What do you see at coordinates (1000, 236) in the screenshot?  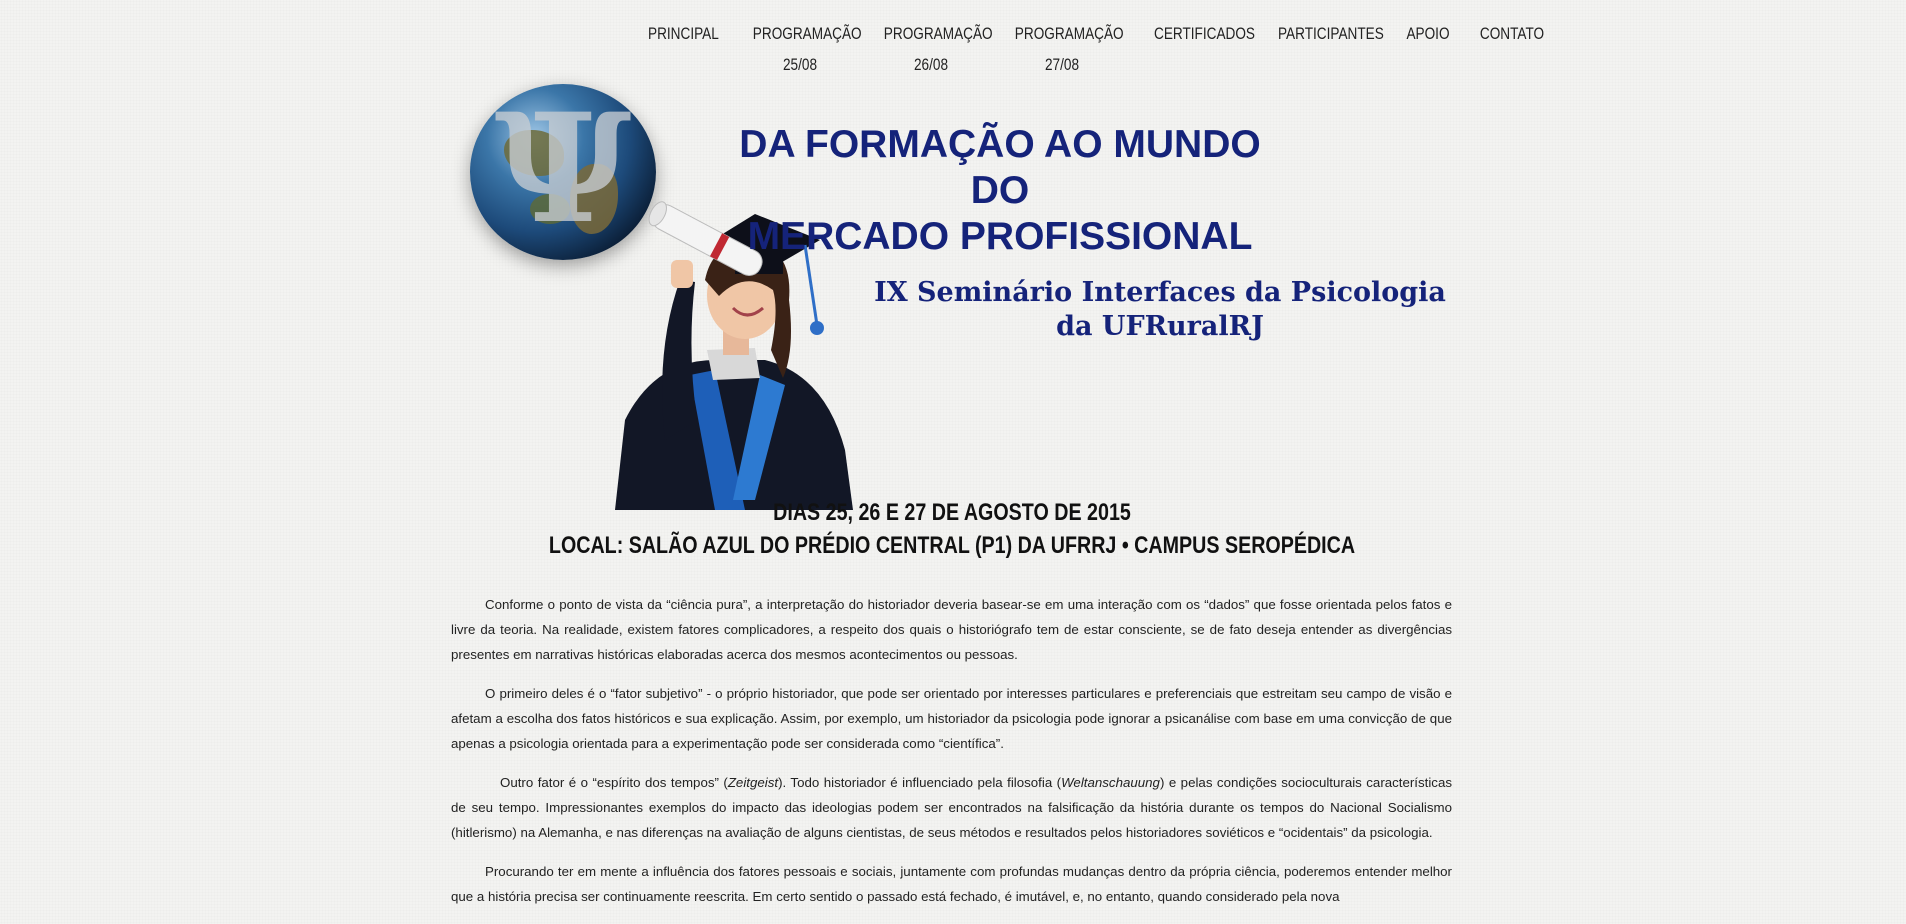 I see `hero-title-line2: MERCADO PROFISSIONAL` at bounding box center [1000, 236].